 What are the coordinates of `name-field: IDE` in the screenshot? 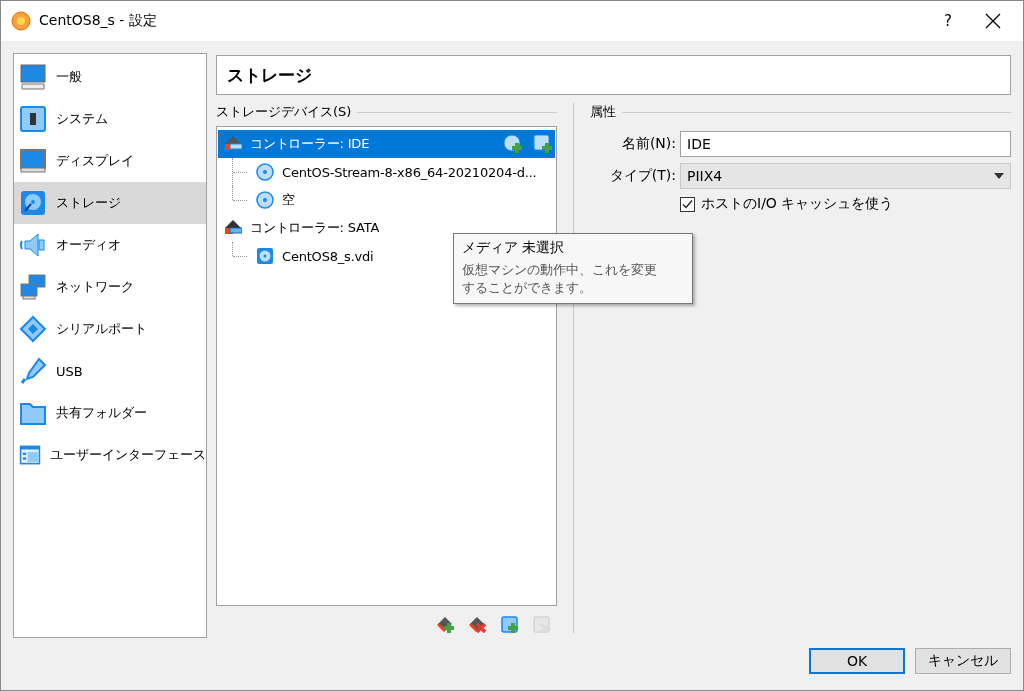 It's located at (845, 144).